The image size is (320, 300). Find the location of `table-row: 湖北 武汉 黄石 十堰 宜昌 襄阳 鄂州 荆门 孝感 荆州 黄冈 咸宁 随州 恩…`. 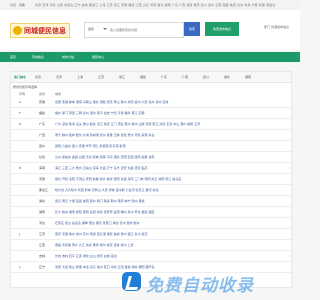

table-row: 湖北 武汉 黄石 十堰 宜昌 襄阳 鄂州 荆门 孝感 荆州 黄冈 咸宁 随州 恩… is located at coordinates (151, 201).